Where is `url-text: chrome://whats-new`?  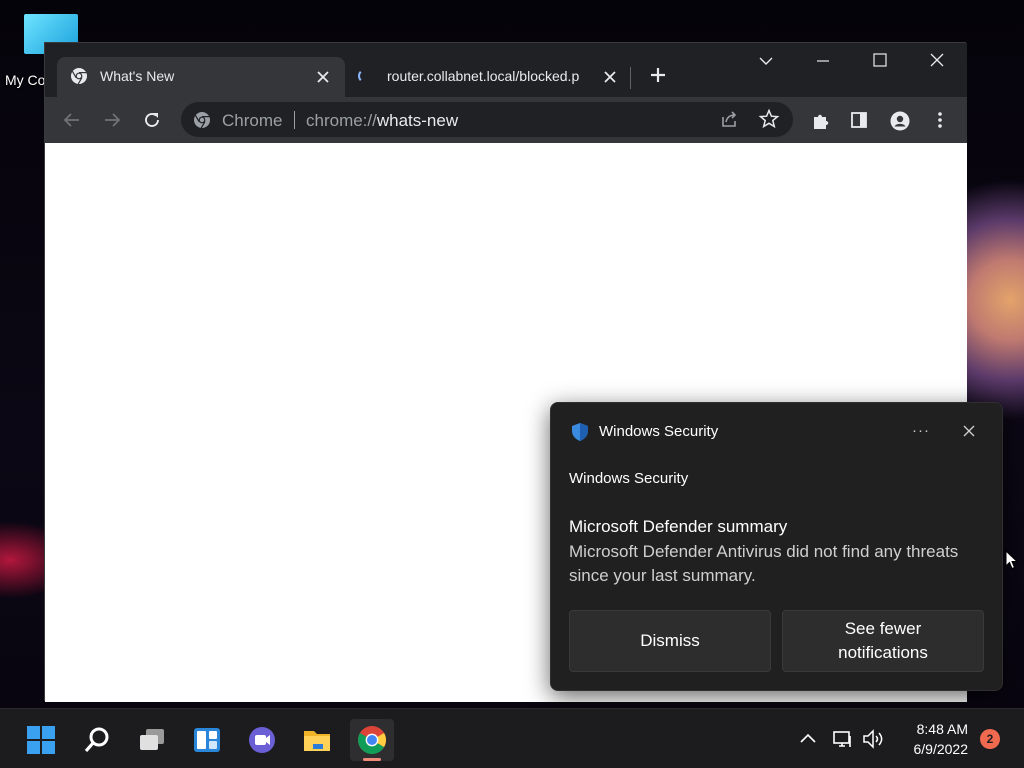
url-text: chrome://whats-new is located at coordinates (382, 121).